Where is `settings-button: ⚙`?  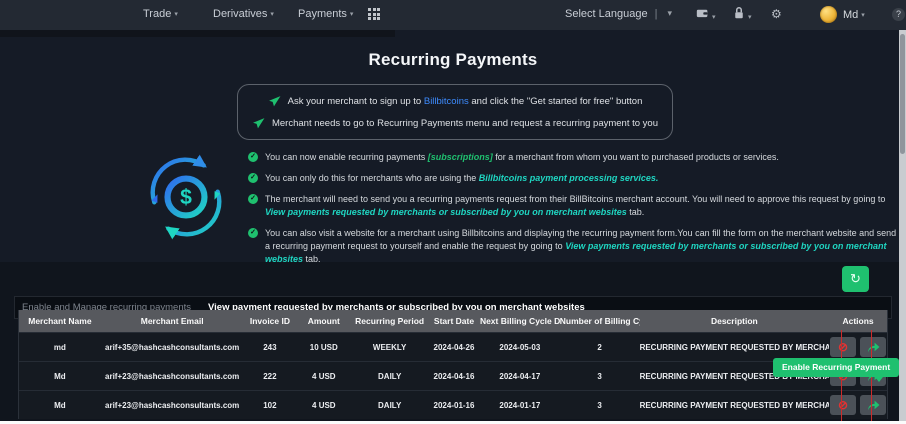
settings-button: ⚙ is located at coordinates (776, 14).